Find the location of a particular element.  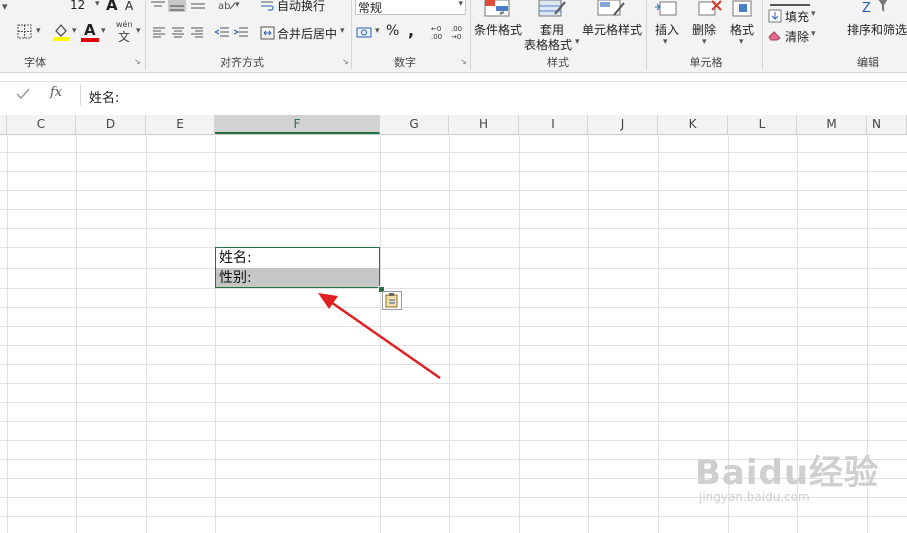

baidu-jingyan-watermark: Baidu经验 jingyan.baidu.com is located at coordinates (787, 474).